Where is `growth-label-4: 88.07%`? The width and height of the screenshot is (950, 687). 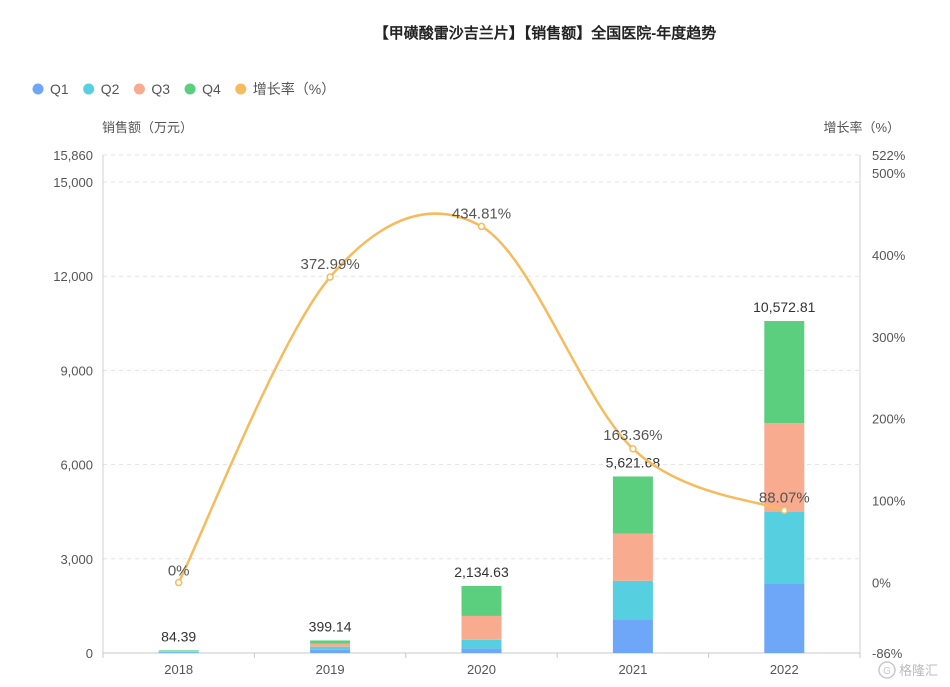 growth-label-4: 88.07% is located at coordinates (784, 497).